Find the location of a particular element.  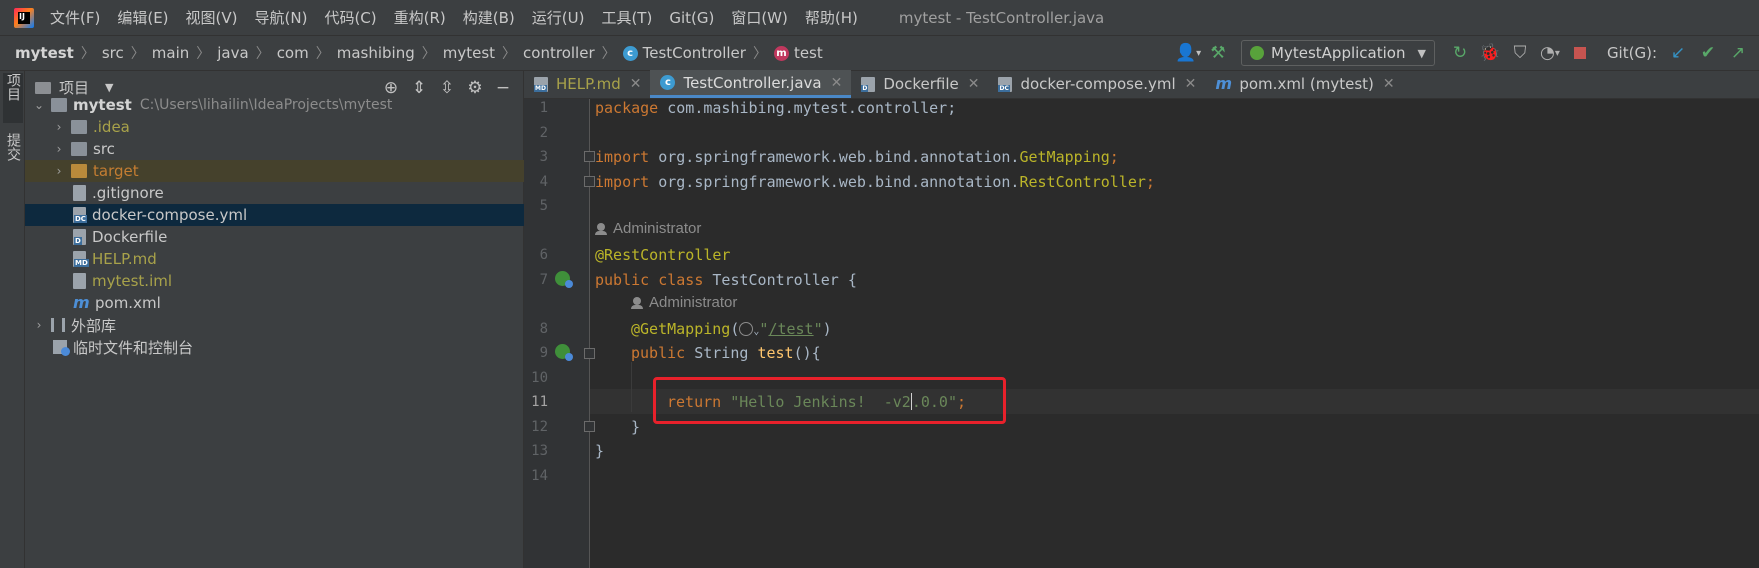

code-line-6: @RestController is located at coordinates (662, 255).